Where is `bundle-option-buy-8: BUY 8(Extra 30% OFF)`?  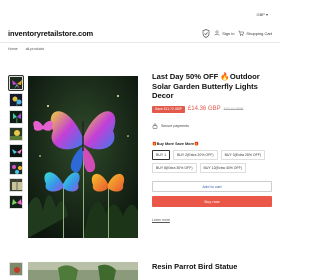
bundle-option-buy-8: BUY 8(Extra 30% OFF) is located at coordinates (174, 167).